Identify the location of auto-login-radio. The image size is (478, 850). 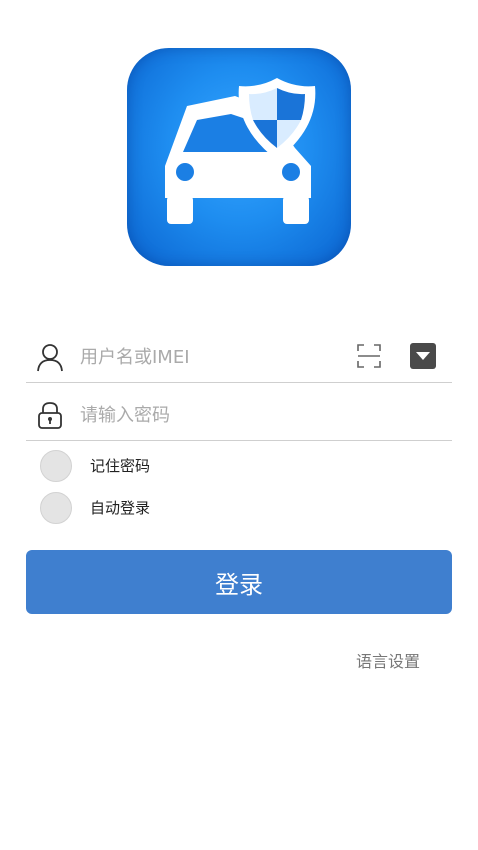
(56, 508).